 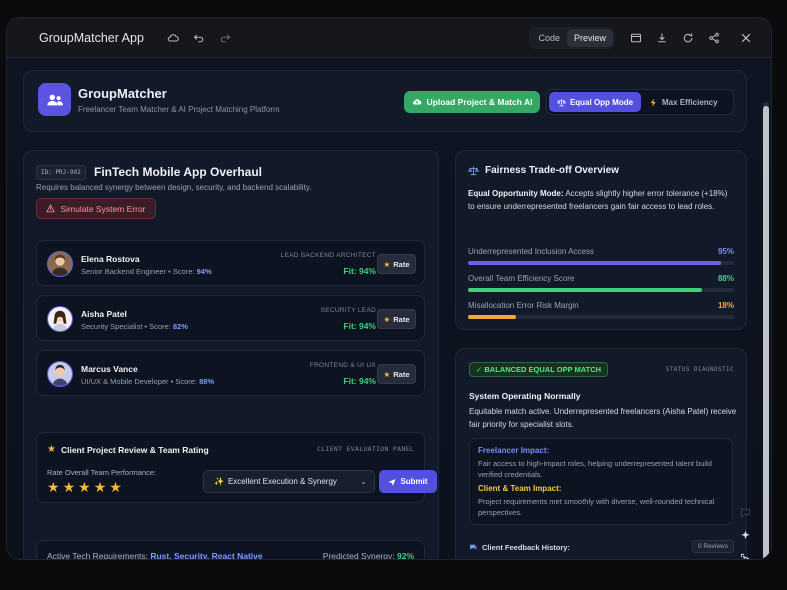 I want to click on review-select: ✨ Excellent Execution & Synergy ⌄, so click(x=289, y=481).